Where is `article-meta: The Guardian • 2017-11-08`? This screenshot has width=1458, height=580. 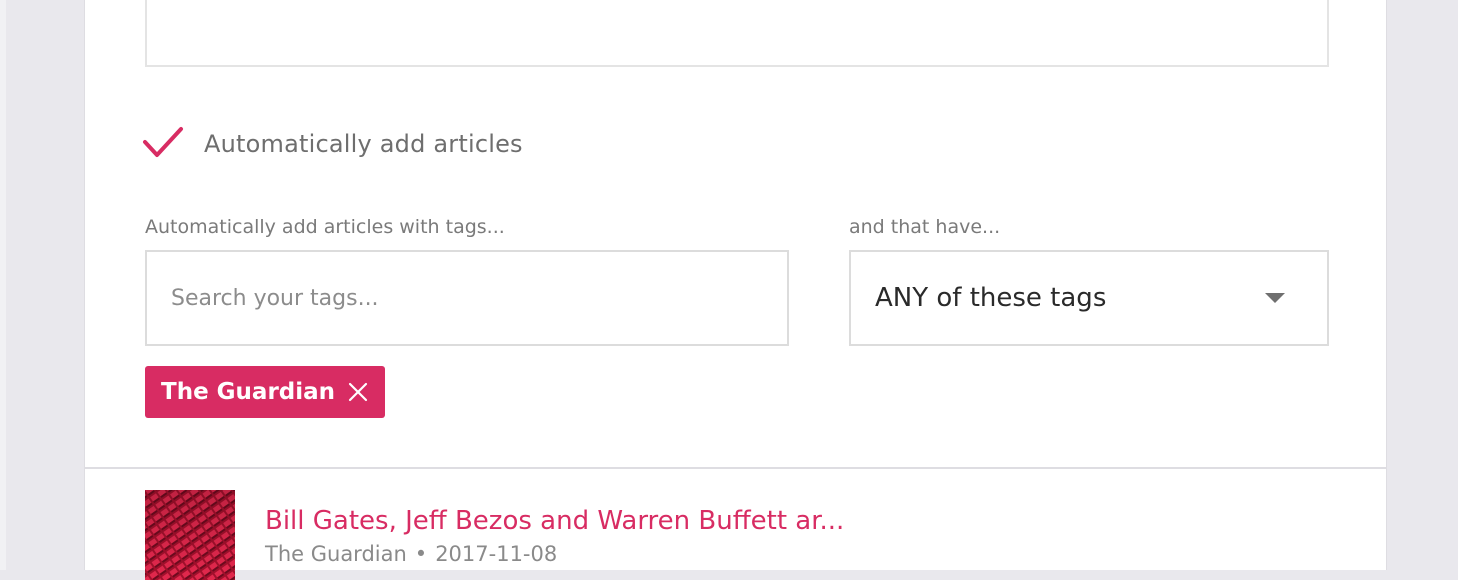
article-meta: The Guardian • 2017-11-08 is located at coordinates (554, 554).